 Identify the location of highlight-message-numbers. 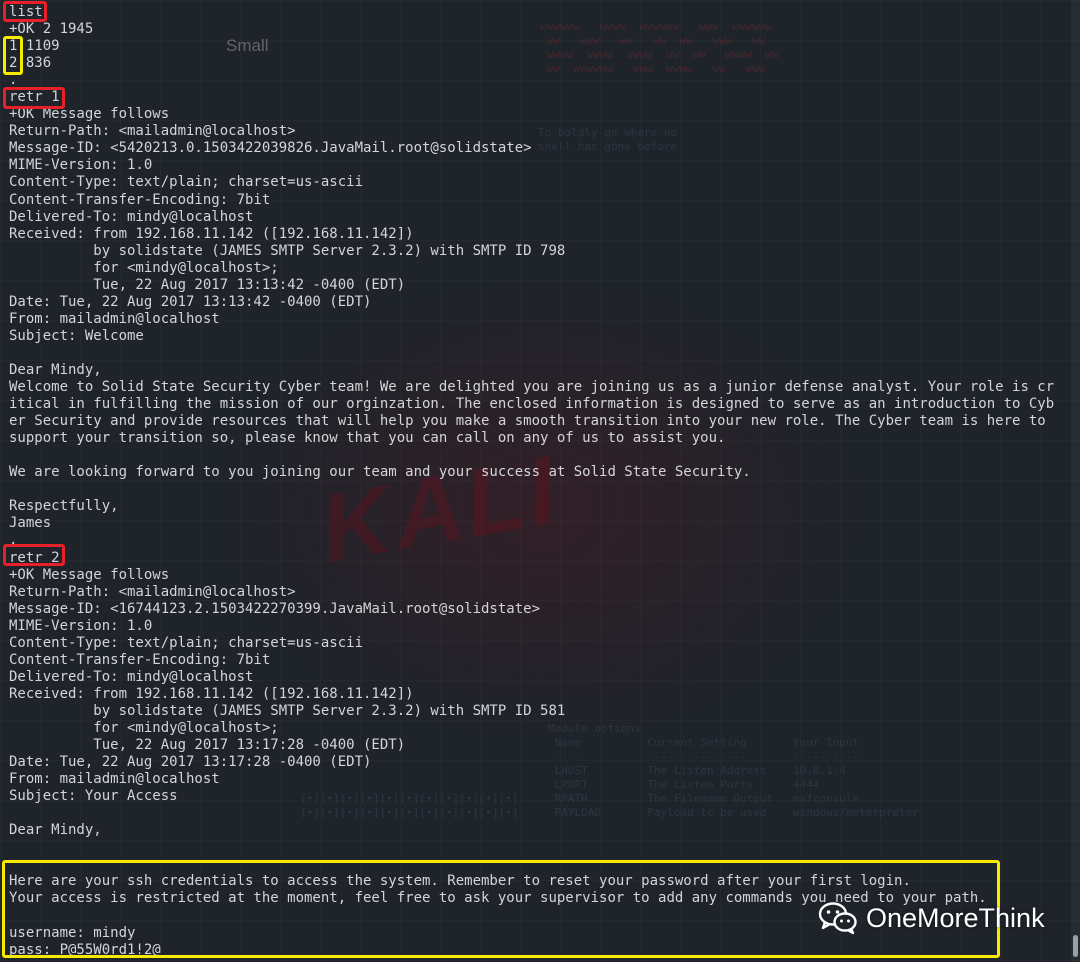
(13, 55).